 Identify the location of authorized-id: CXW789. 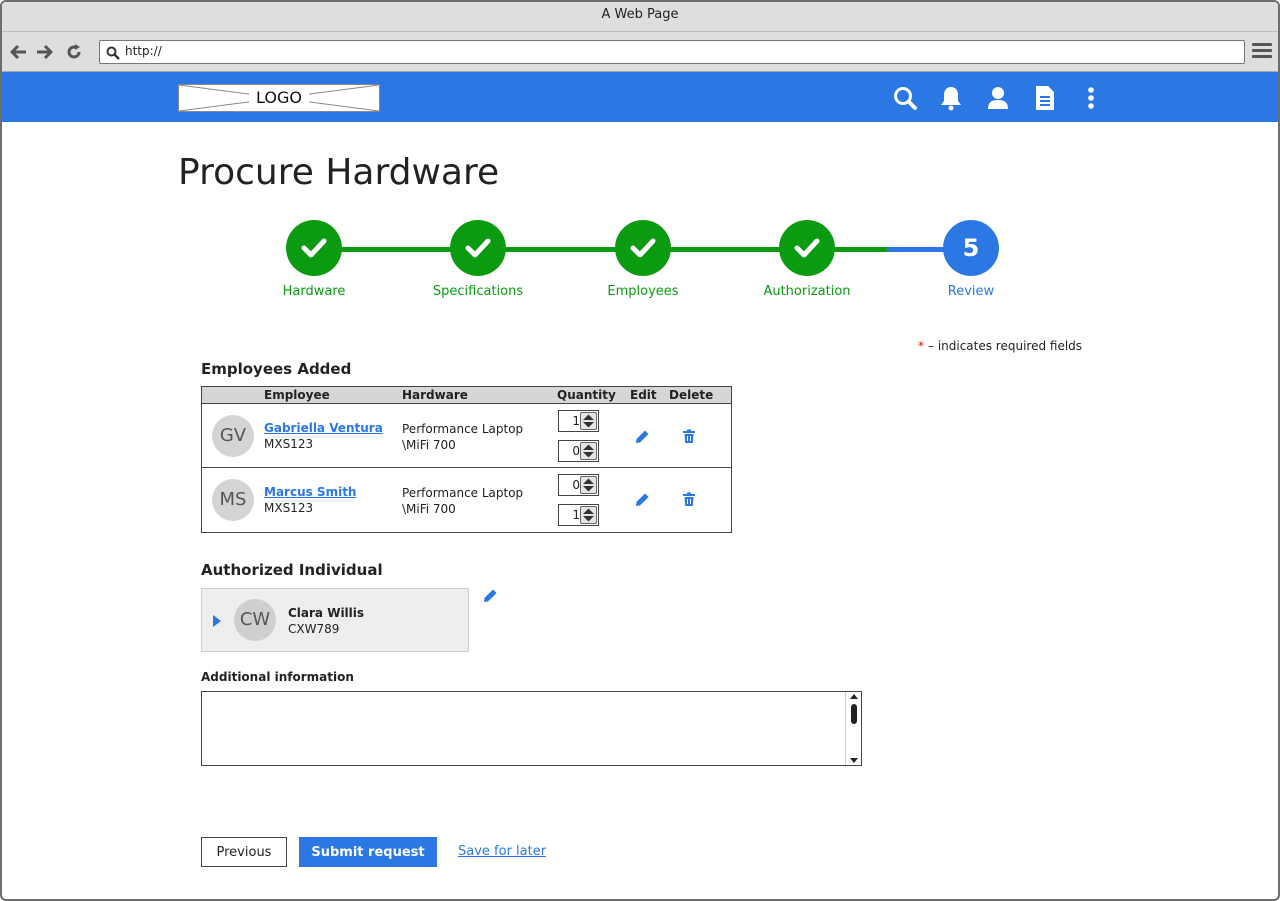
(314, 629).